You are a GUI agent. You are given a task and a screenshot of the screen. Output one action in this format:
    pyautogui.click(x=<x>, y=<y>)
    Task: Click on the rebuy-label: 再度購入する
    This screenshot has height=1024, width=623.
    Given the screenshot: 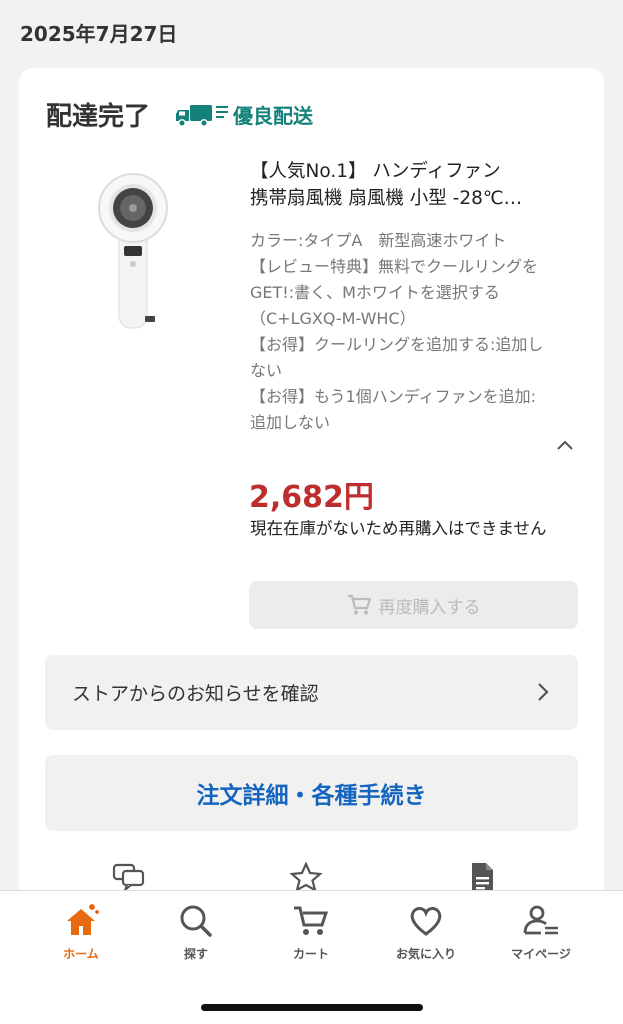 What is the action you would take?
    pyautogui.click(x=429, y=607)
    